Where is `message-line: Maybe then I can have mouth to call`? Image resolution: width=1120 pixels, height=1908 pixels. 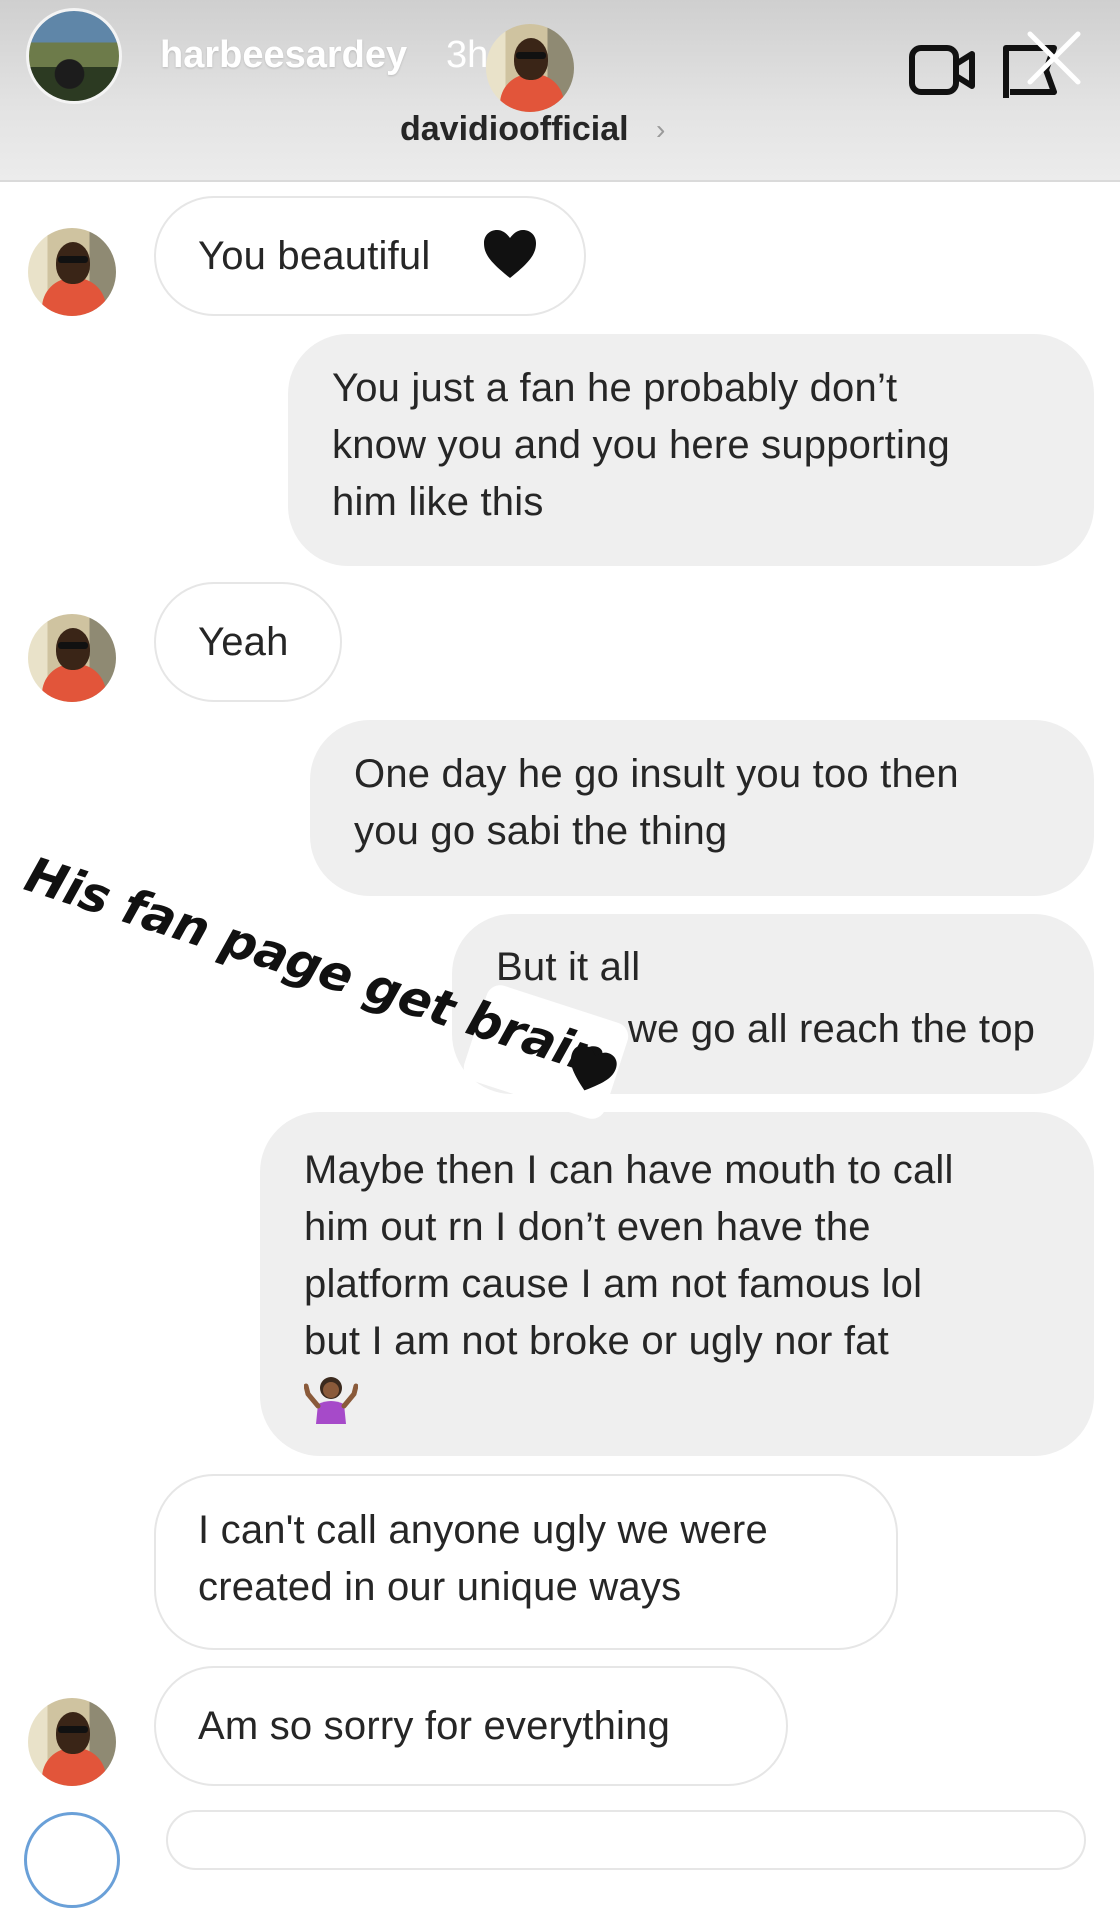
message-line: Maybe then I can have mouth to call is located at coordinates (629, 1170).